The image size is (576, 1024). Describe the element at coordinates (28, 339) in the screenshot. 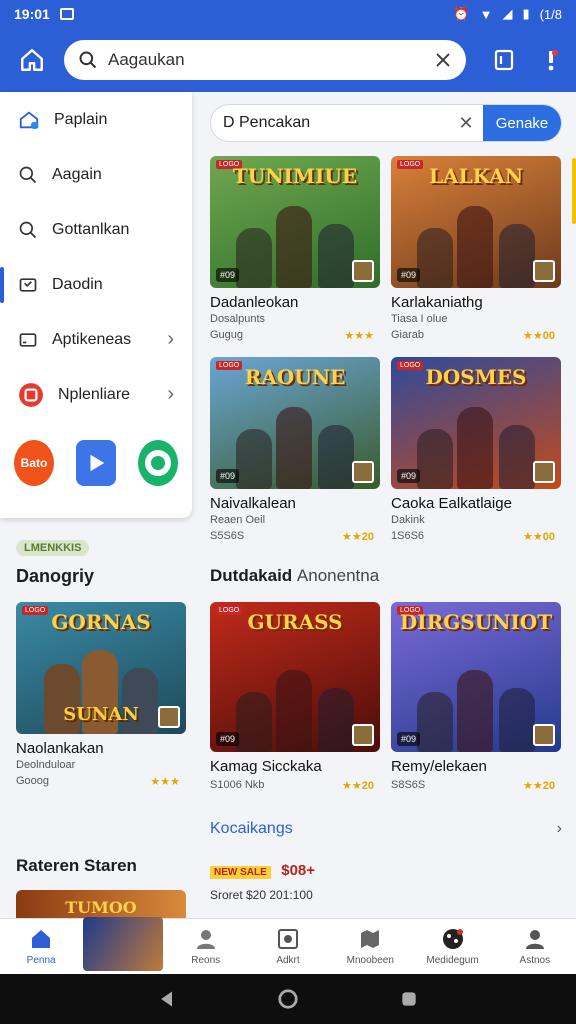

I see `window-icon` at that location.